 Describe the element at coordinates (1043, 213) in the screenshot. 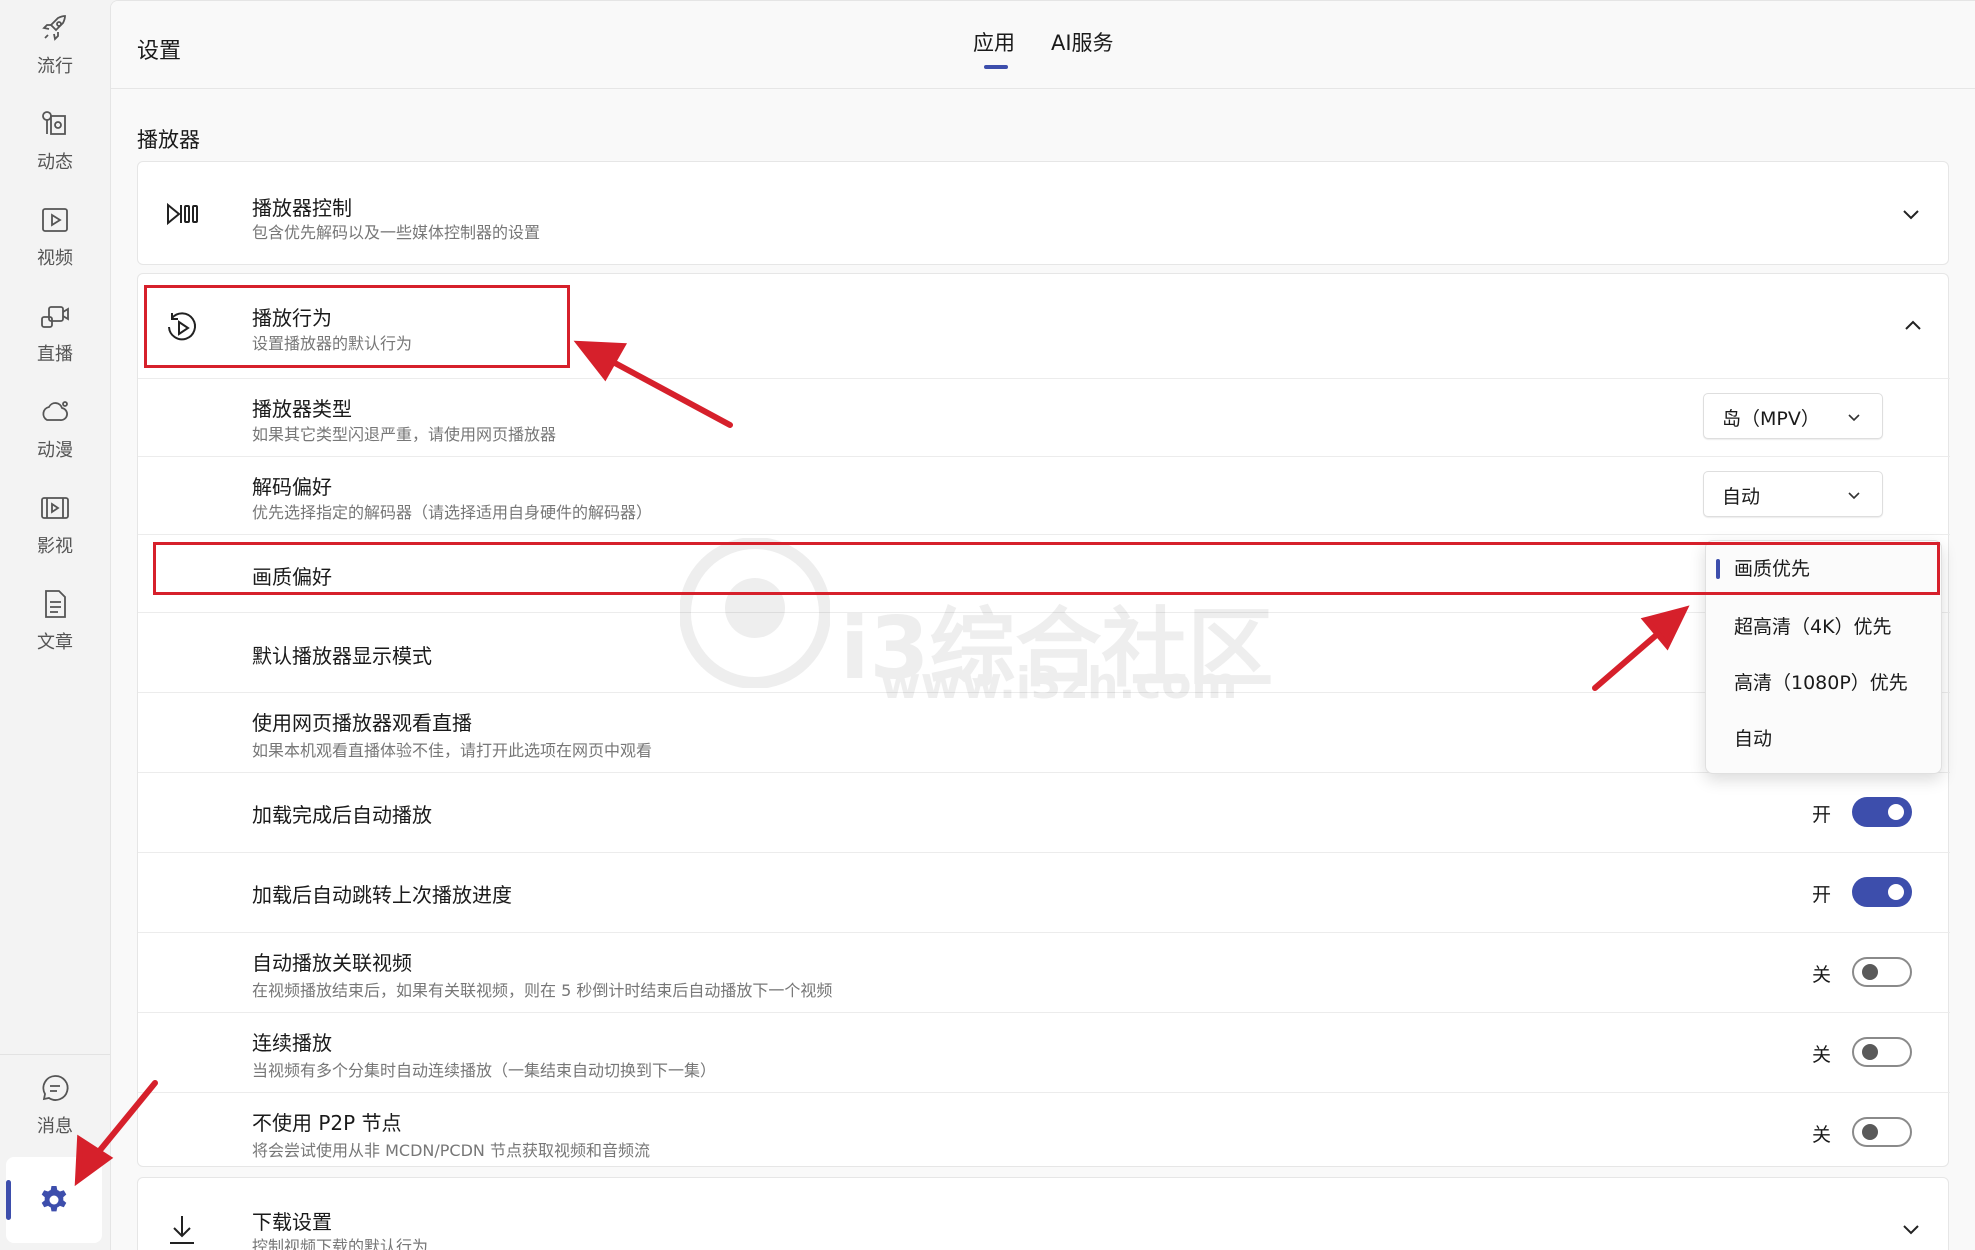

I see `player-control-card: 播放器控制 包含优先解码以及一些媒体控制器的设置` at that location.